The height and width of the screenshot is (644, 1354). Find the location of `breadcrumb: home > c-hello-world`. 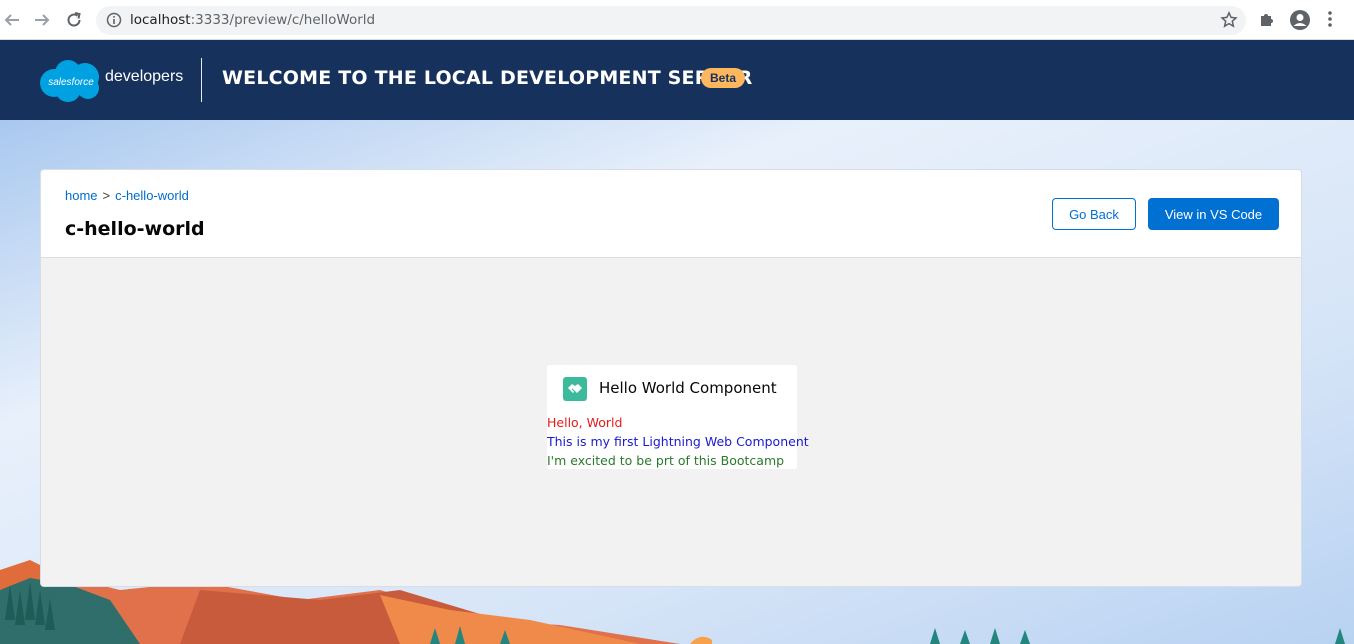

breadcrumb: home > c-hello-world is located at coordinates (127, 195).